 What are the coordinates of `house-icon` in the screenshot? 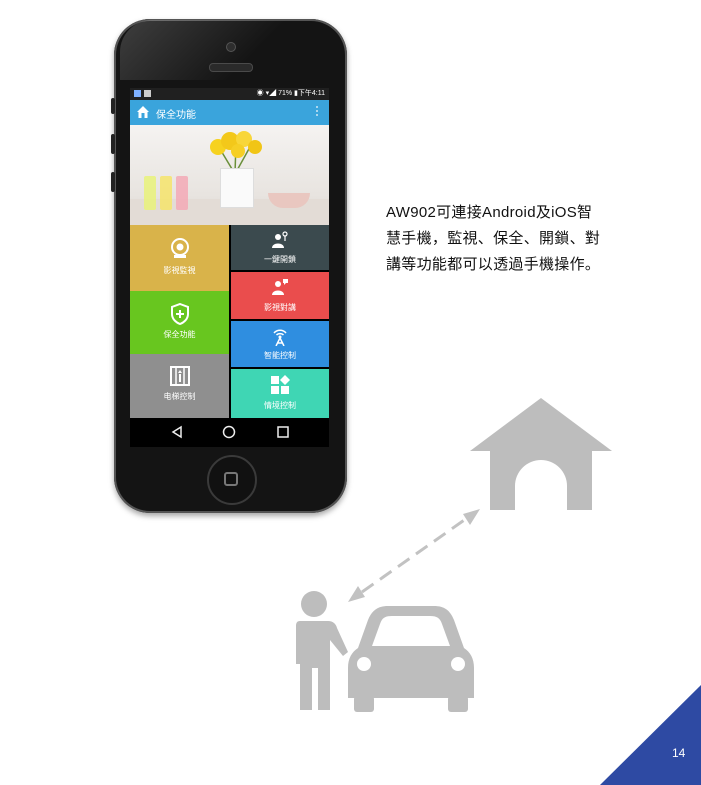 It's located at (541, 454).